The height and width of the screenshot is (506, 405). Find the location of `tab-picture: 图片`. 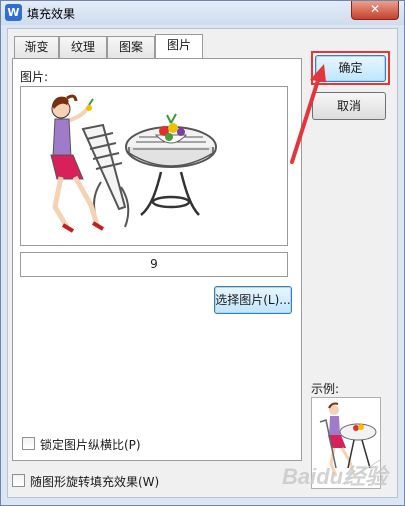

tab-picture: 图片 is located at coordinates (179, 46).